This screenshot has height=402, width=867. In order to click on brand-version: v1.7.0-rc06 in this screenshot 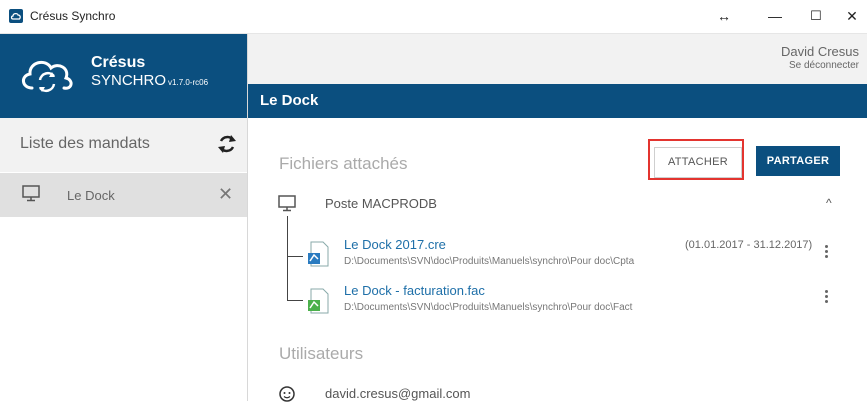, I will do `click(188, 82)`.